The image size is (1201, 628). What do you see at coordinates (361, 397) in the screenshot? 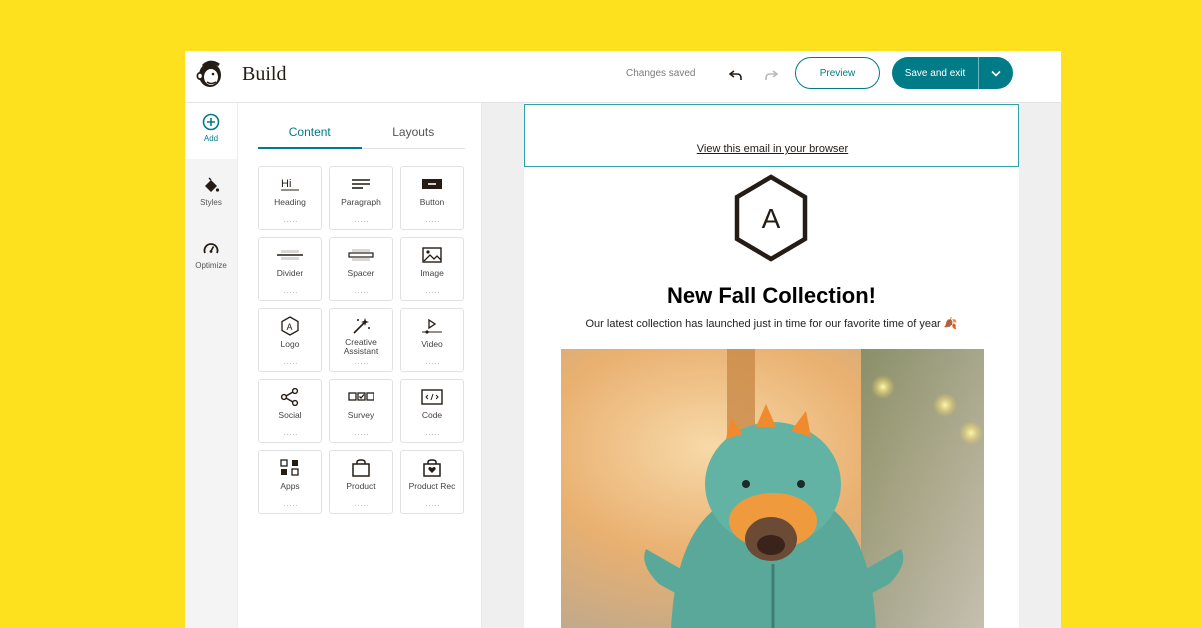
I see `survey-icon` at bounding box center [361, 397].